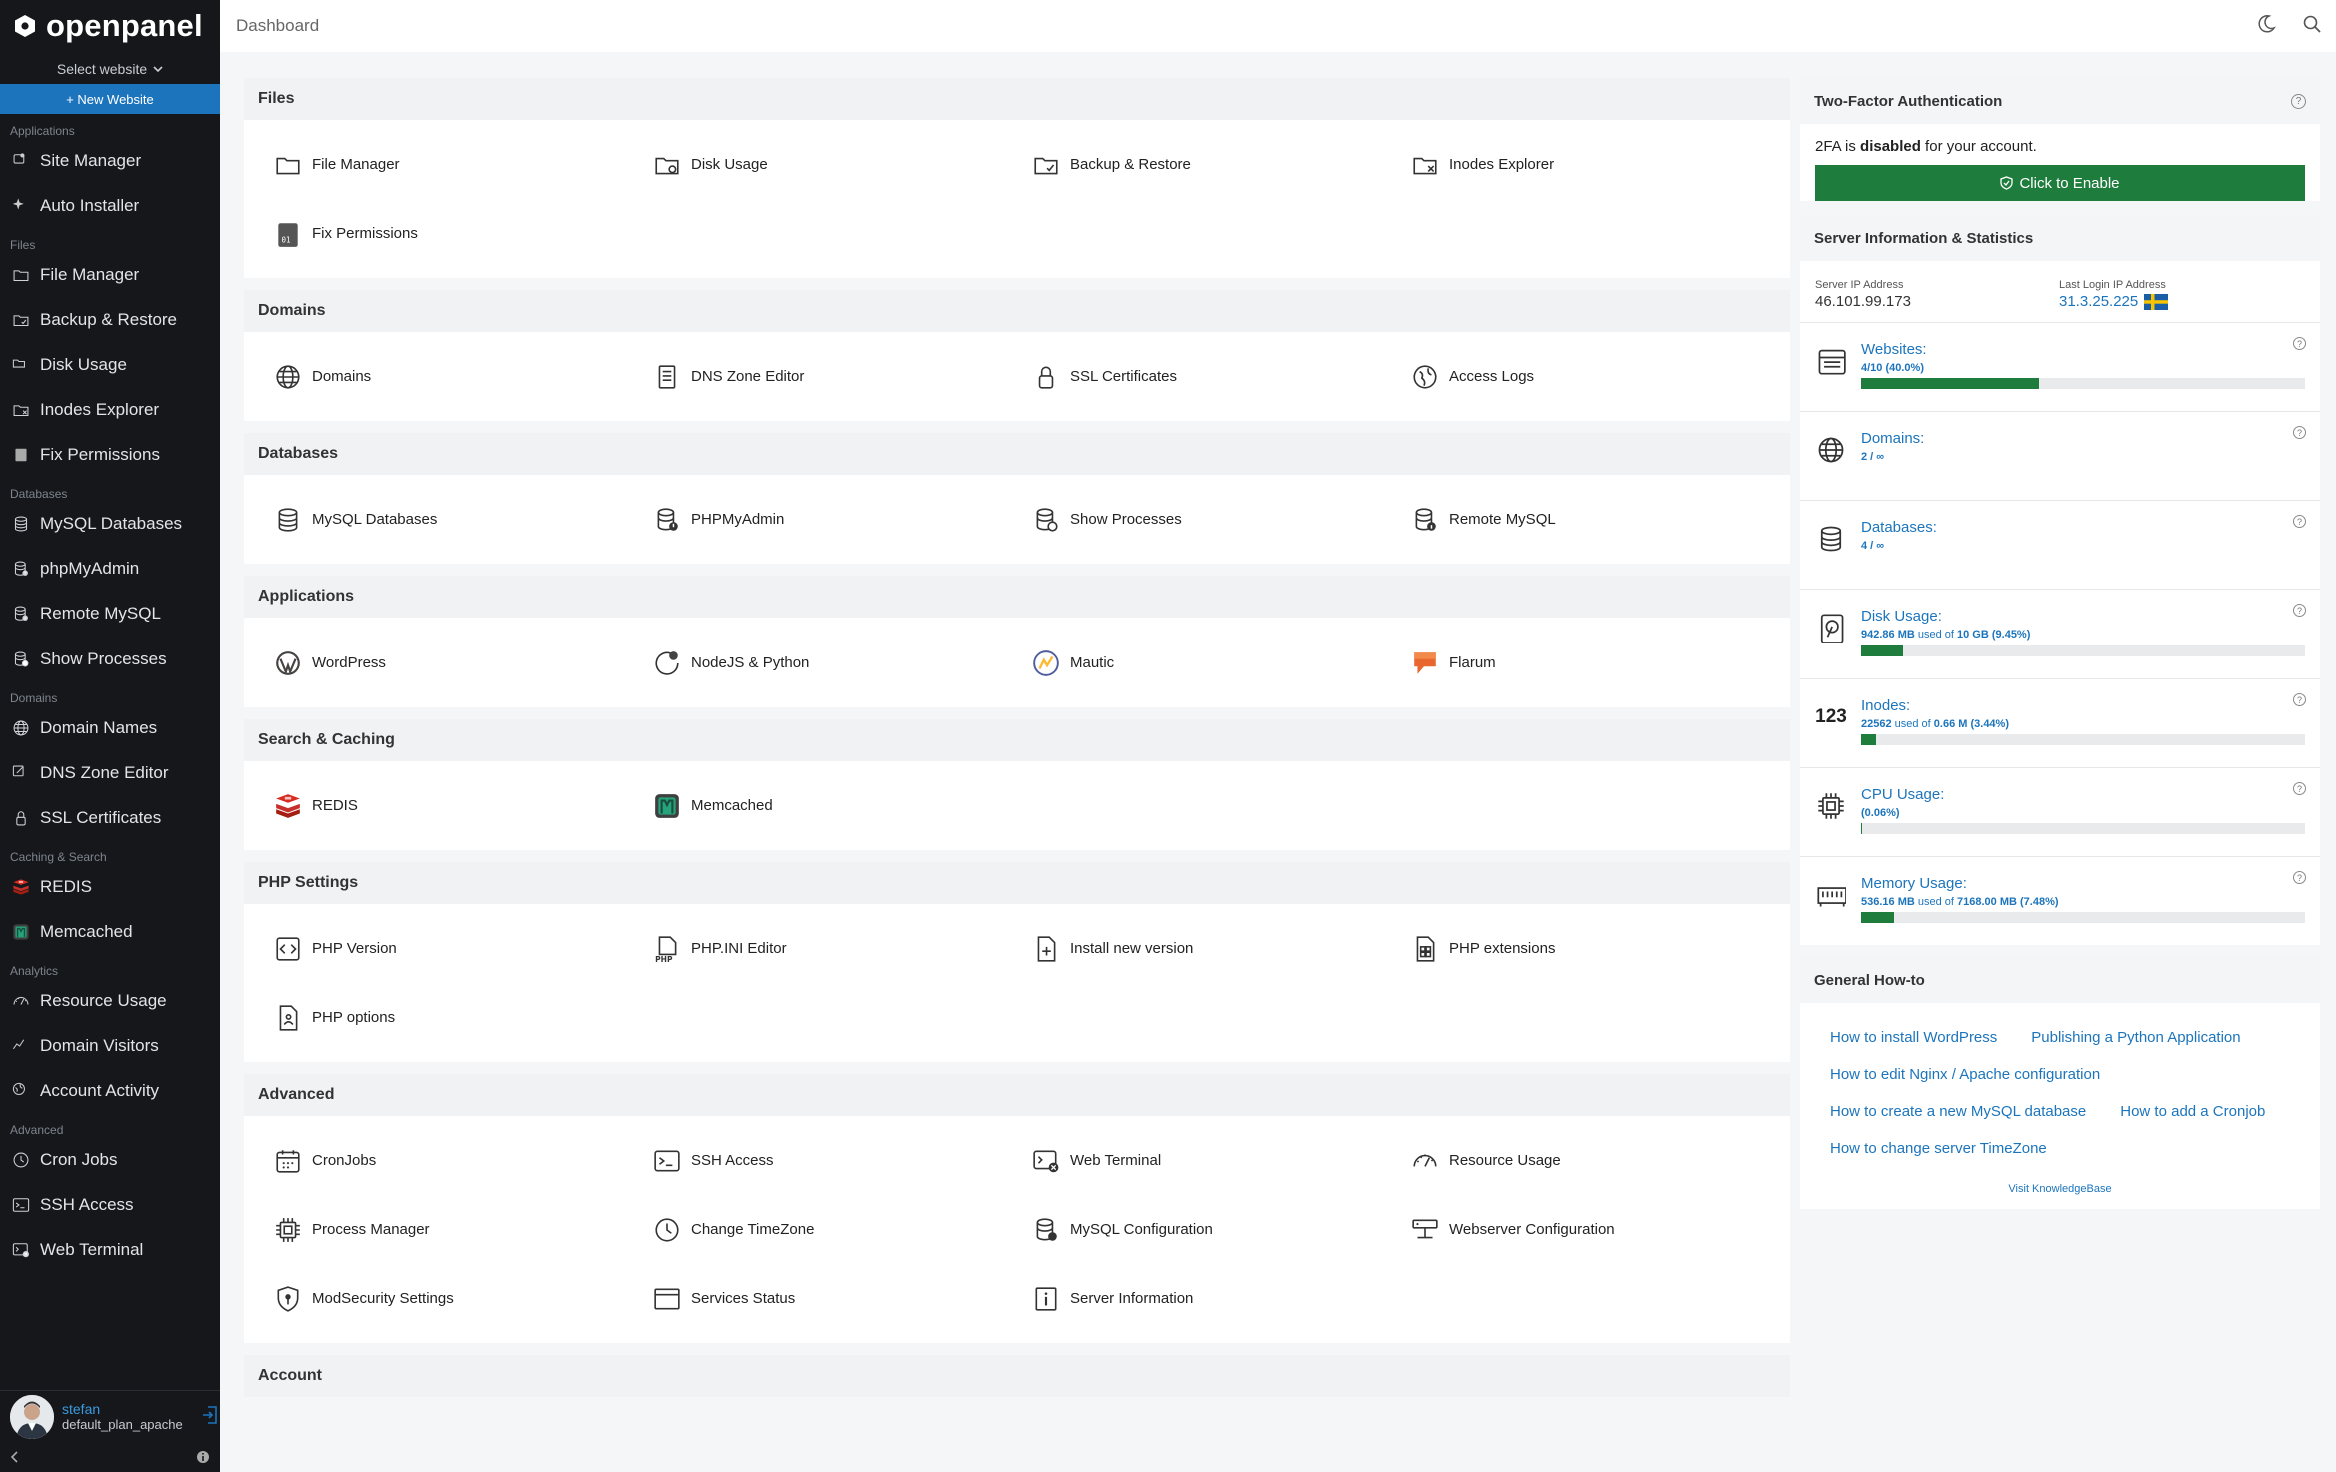  What do you see at coordinates (110, 1159) in the screenshot?
I see `sidebar-item-cron-jobs: Cron Jobs` at bounding box center [110, 1159].